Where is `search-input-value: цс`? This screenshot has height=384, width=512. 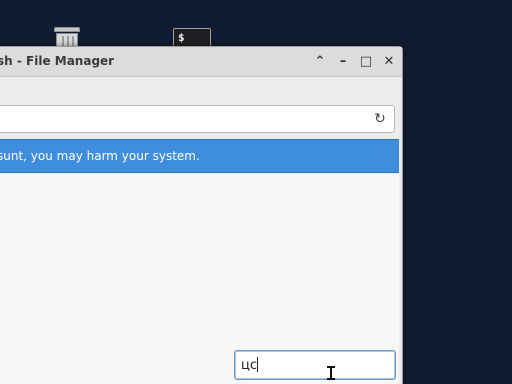
search-input-value: цс is located at coordinates (249, 365).